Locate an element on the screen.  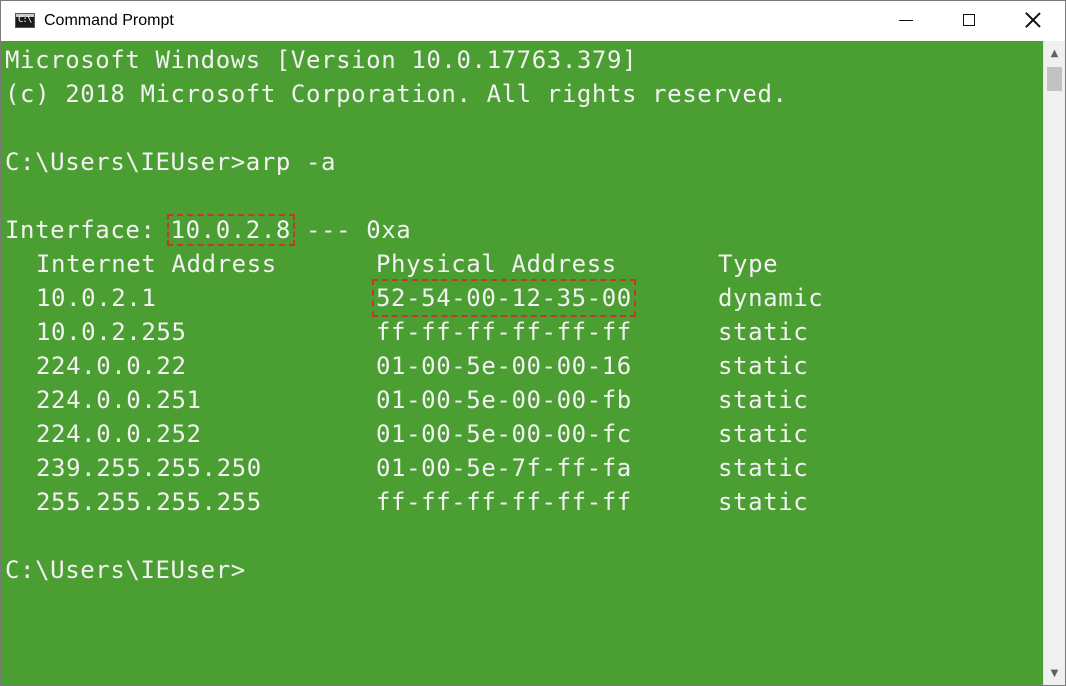
close-button is located at coordinates (1033, 20).